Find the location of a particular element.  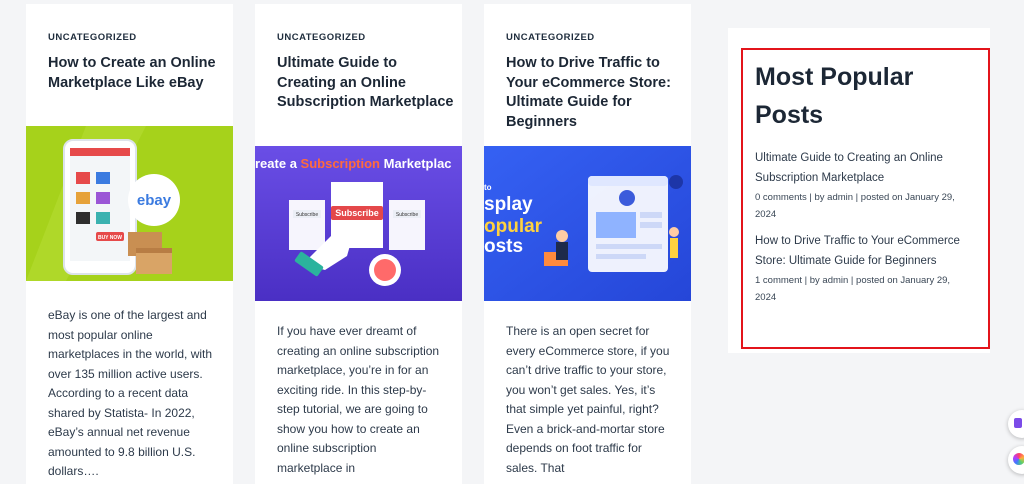

hero-text-line4: osts is located at coordinates (503, 246).